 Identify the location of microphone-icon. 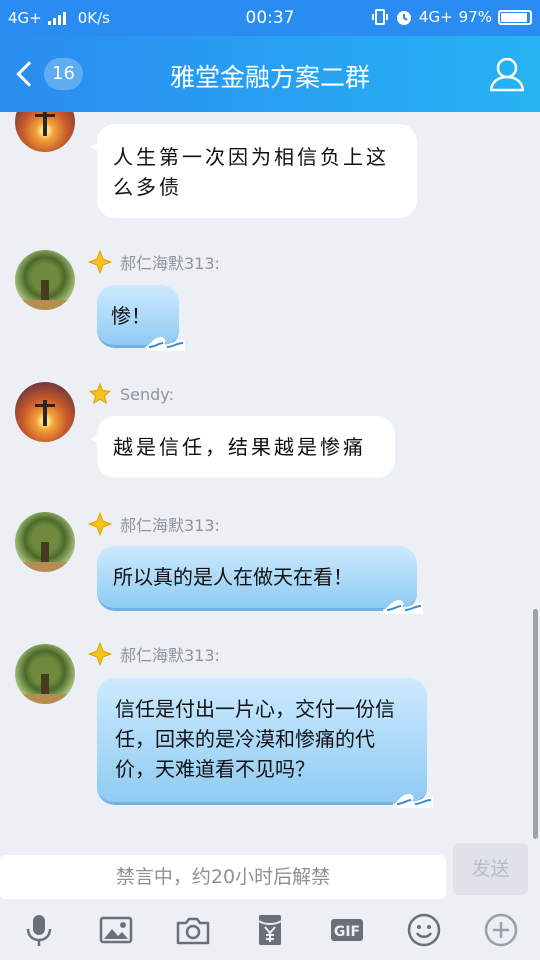
(38, 930).